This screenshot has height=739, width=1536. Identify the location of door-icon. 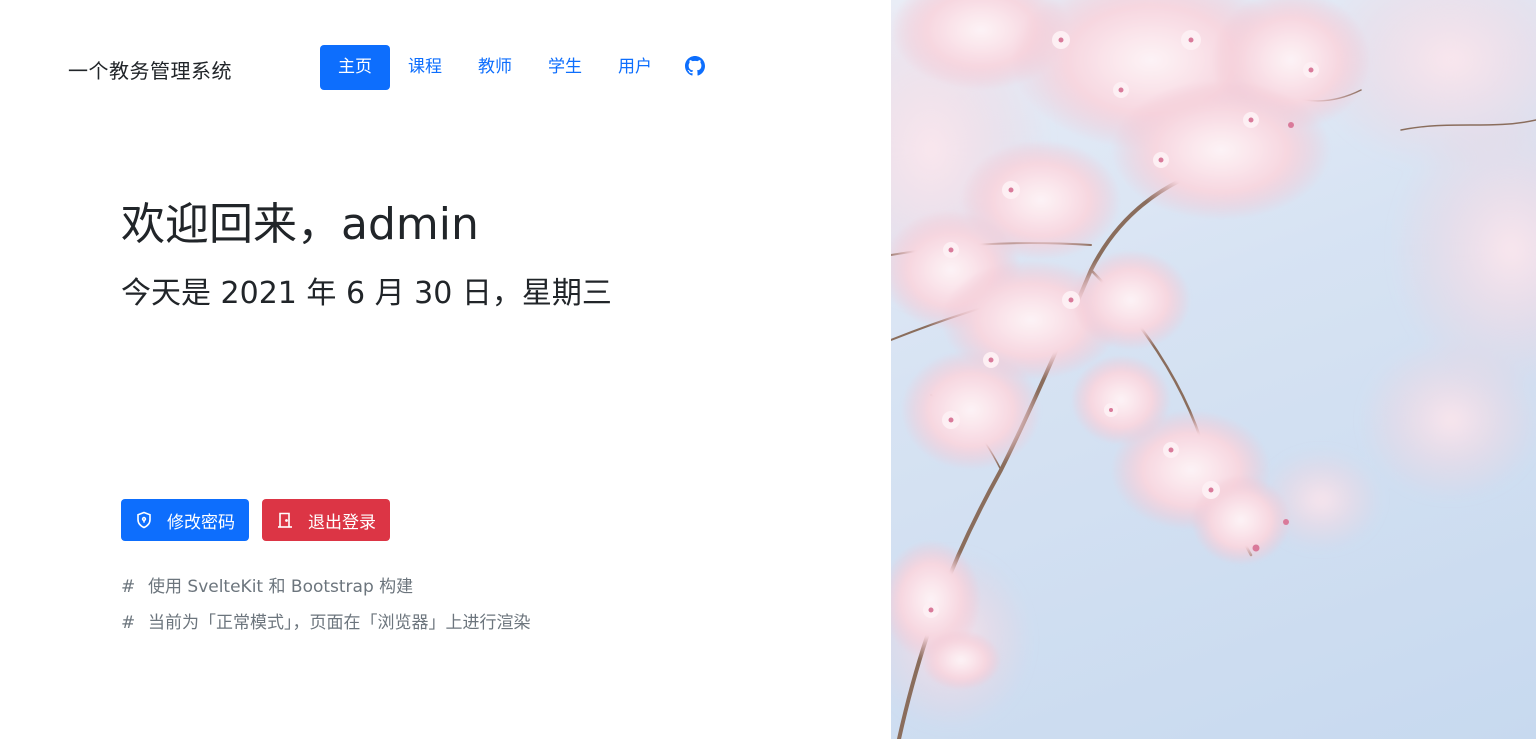
(285, 520).